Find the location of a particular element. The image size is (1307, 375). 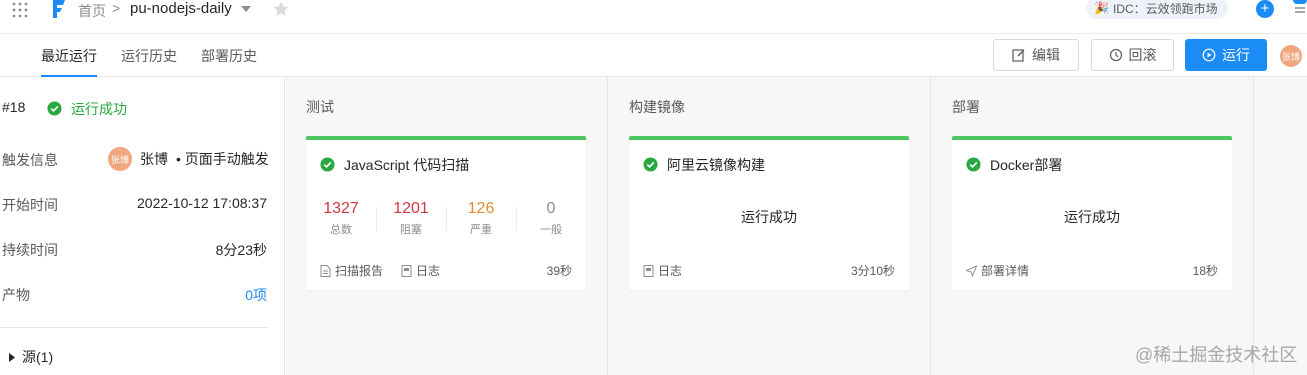

pipeline-tabs: 最近运行 运行历史 部署历史 编辑 回滚 运行 张博 is located at coordinates (653, 55).